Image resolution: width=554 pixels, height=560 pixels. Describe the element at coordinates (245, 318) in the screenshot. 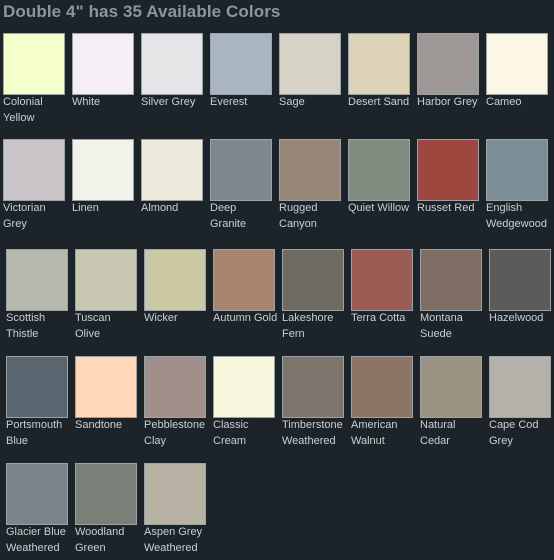

I see `color-name-label: Autumn Gold` at that location.